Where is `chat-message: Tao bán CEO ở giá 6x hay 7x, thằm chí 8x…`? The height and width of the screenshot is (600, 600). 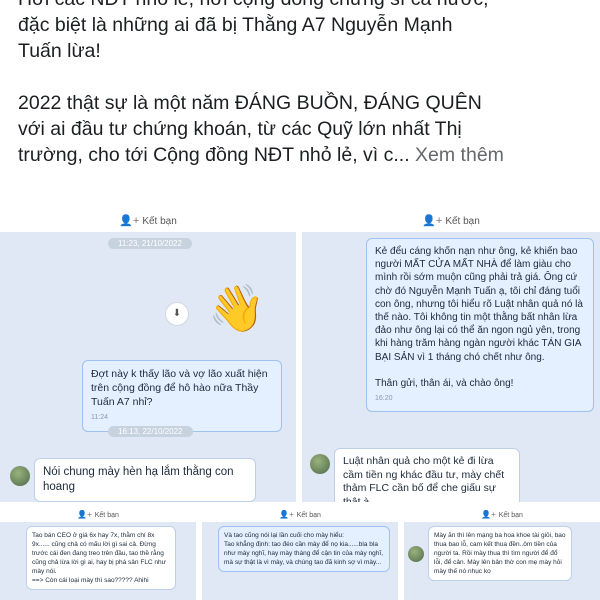
chat-message: Tao bán CEO ở giá 6x hay 7x, thằm chí 8x… is located at coordinates (101, 558).